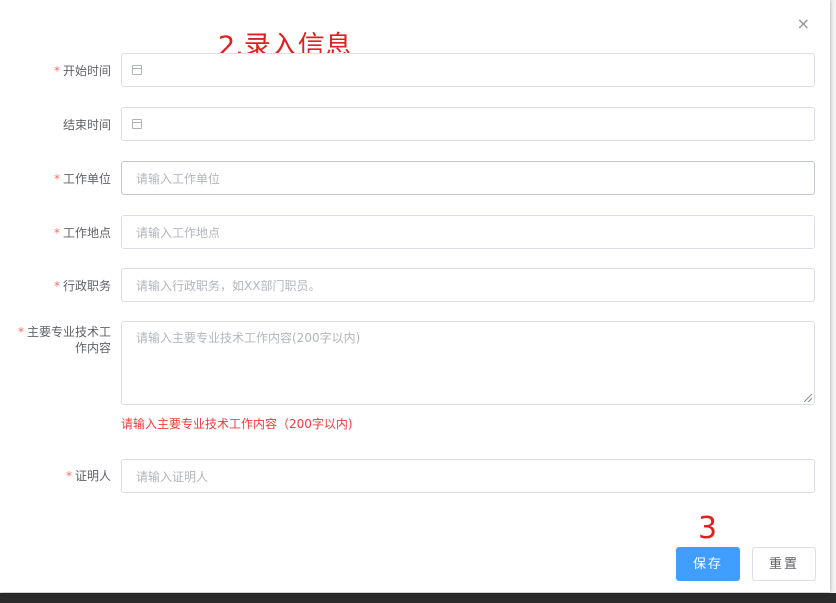  What do you see at coordinates (468, 363) in the screenshot?
I see `main-work-textarea: 请输入主要专业技术工作内容(200字以内)` at bounding box center [468, 363].